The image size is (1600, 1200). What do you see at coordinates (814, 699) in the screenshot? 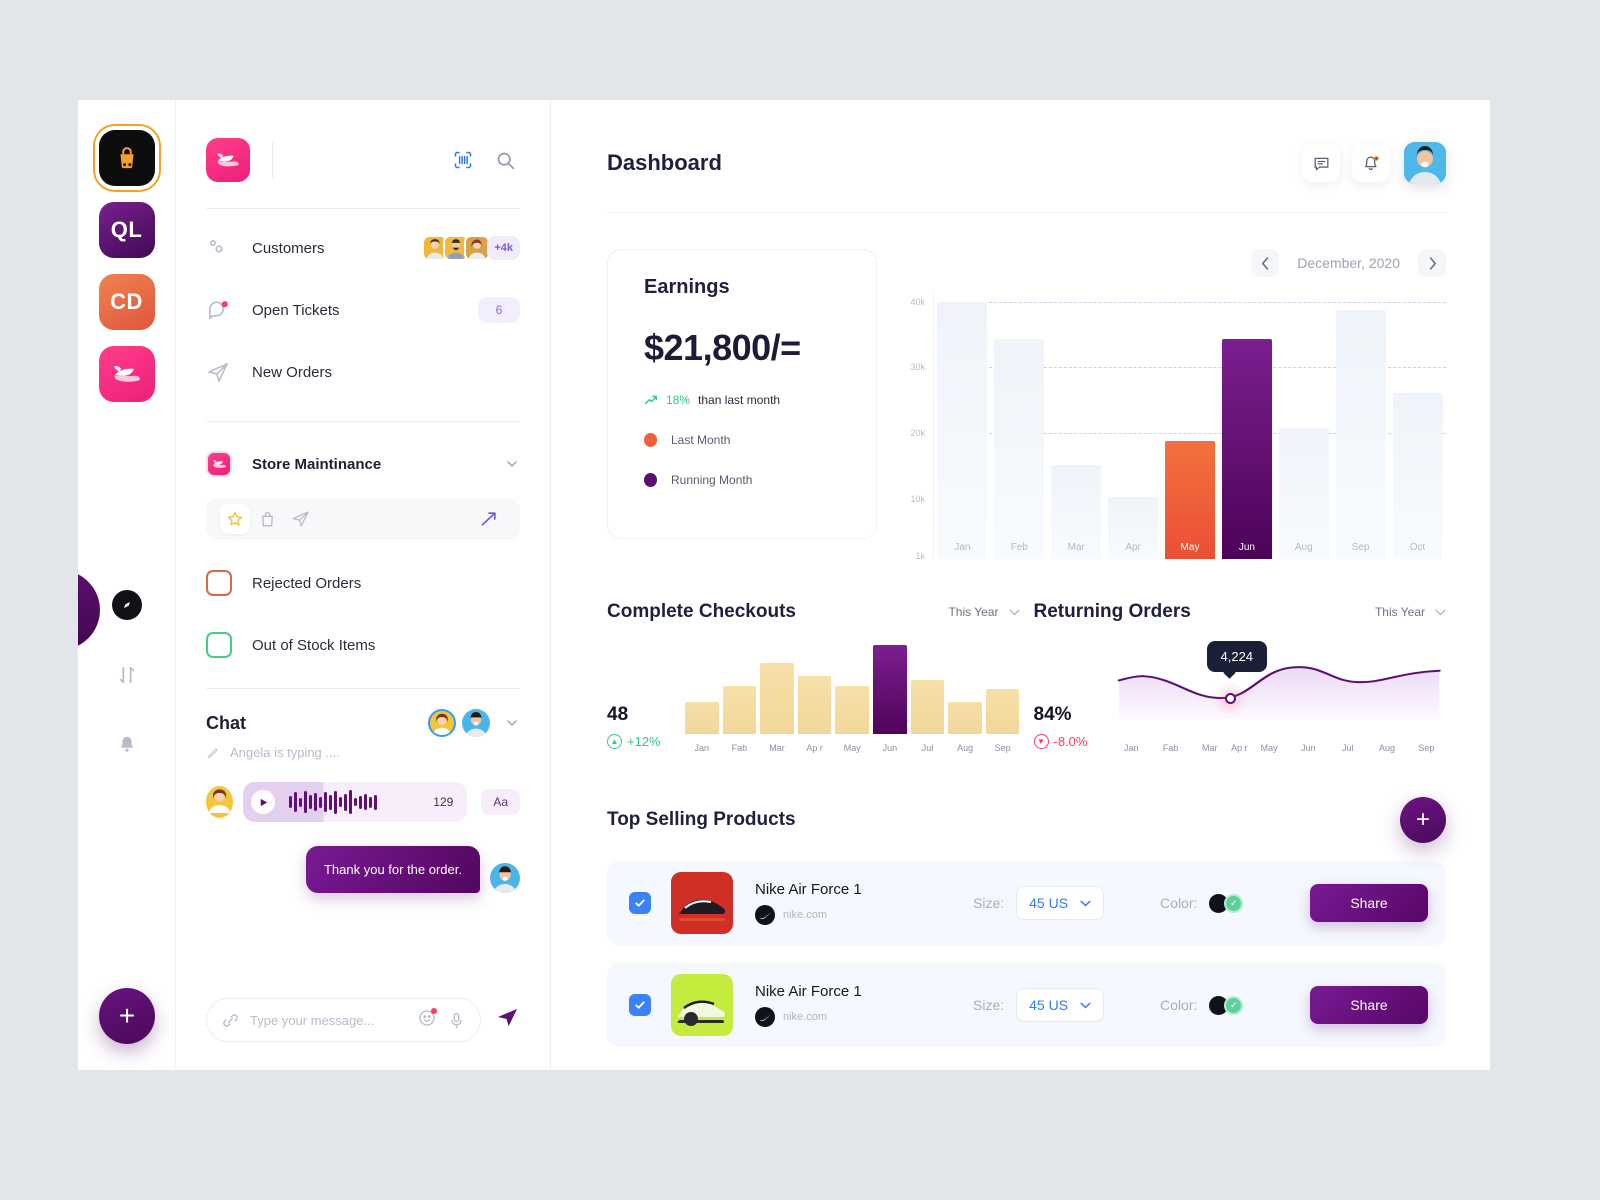
I see `bar-column: Ap r` at bounding box center [814, 699].